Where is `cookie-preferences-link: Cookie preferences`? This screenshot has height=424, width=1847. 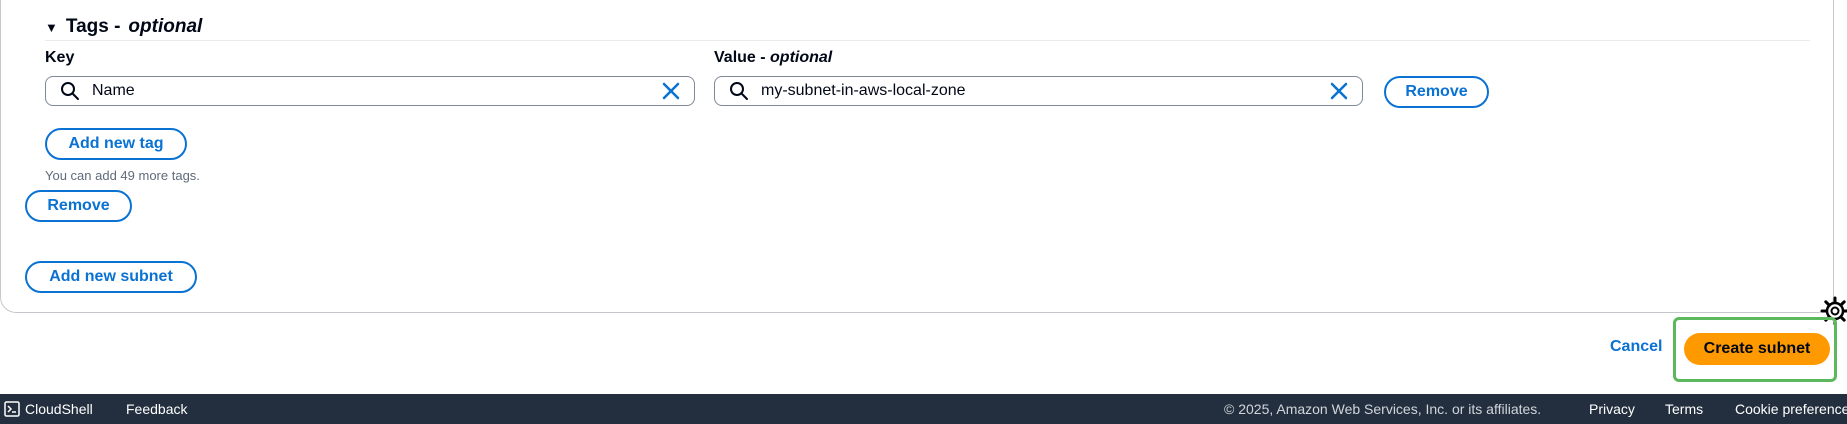
cookie-preferences-link: Cookie preferences is located at coordinates (1791, 409).